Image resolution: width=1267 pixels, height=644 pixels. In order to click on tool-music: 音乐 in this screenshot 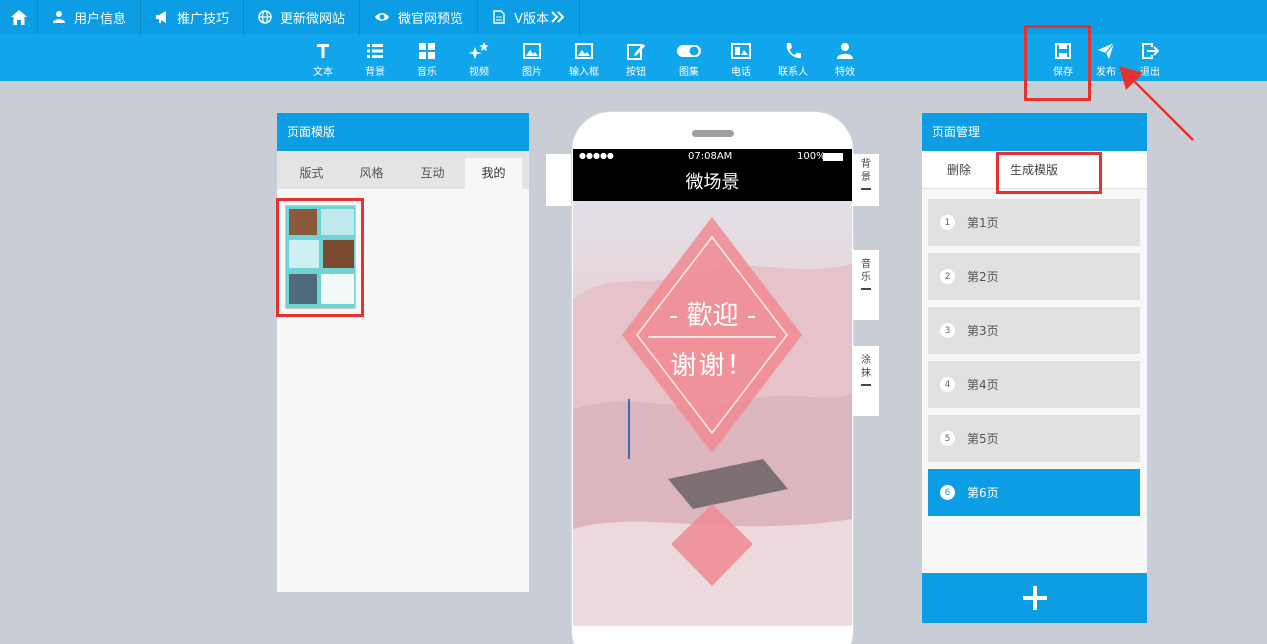, I will do `click(427, 60)`.